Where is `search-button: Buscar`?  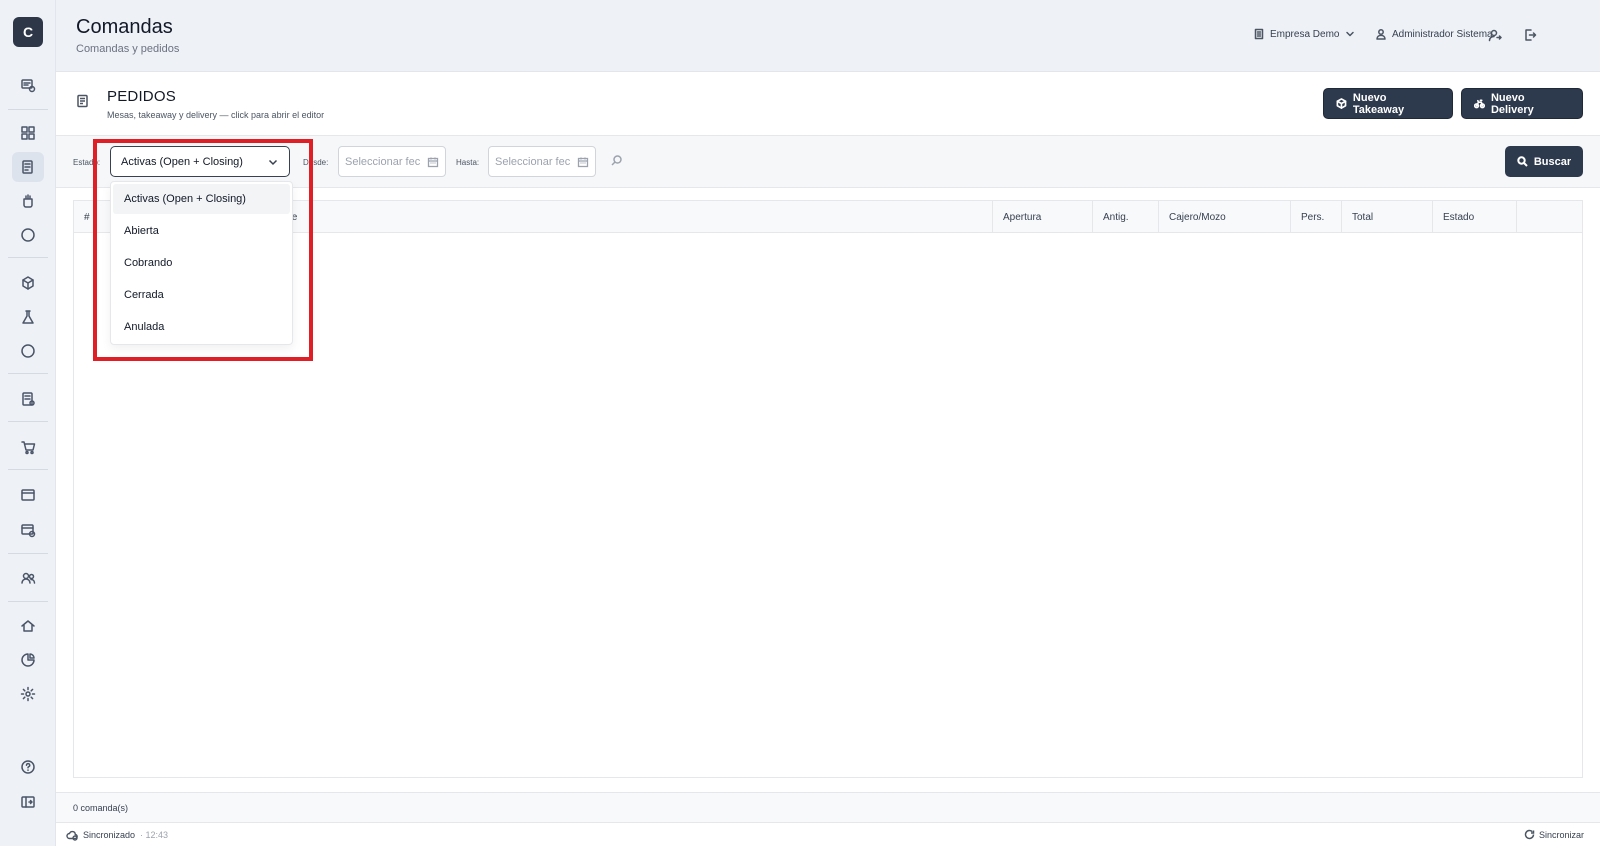 search-button: Buscar is located at coordinates (1544, 161).